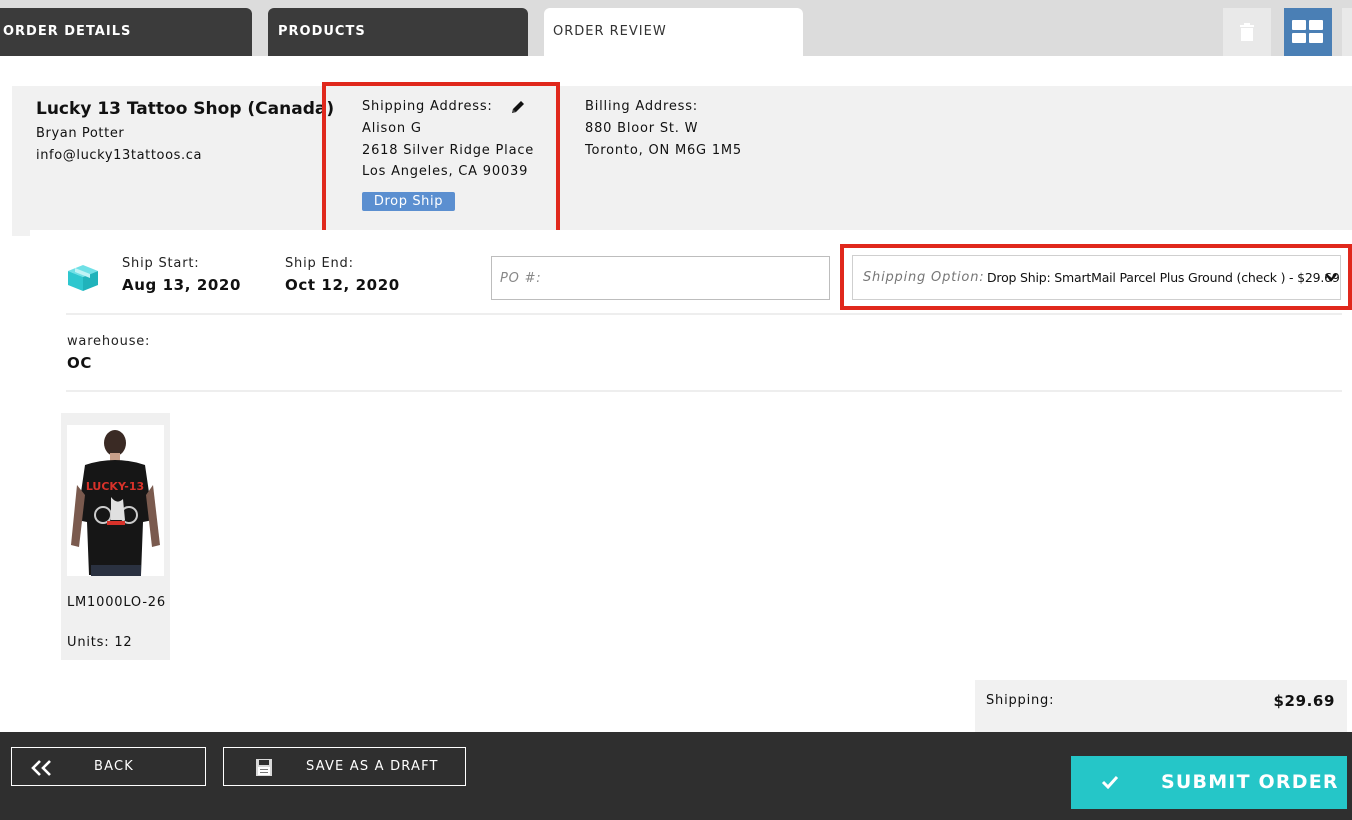  What do you see at coordinates (100, 642) in the screenshot?
I see `product-units: Units: 12` at bounding box center [100, 642].